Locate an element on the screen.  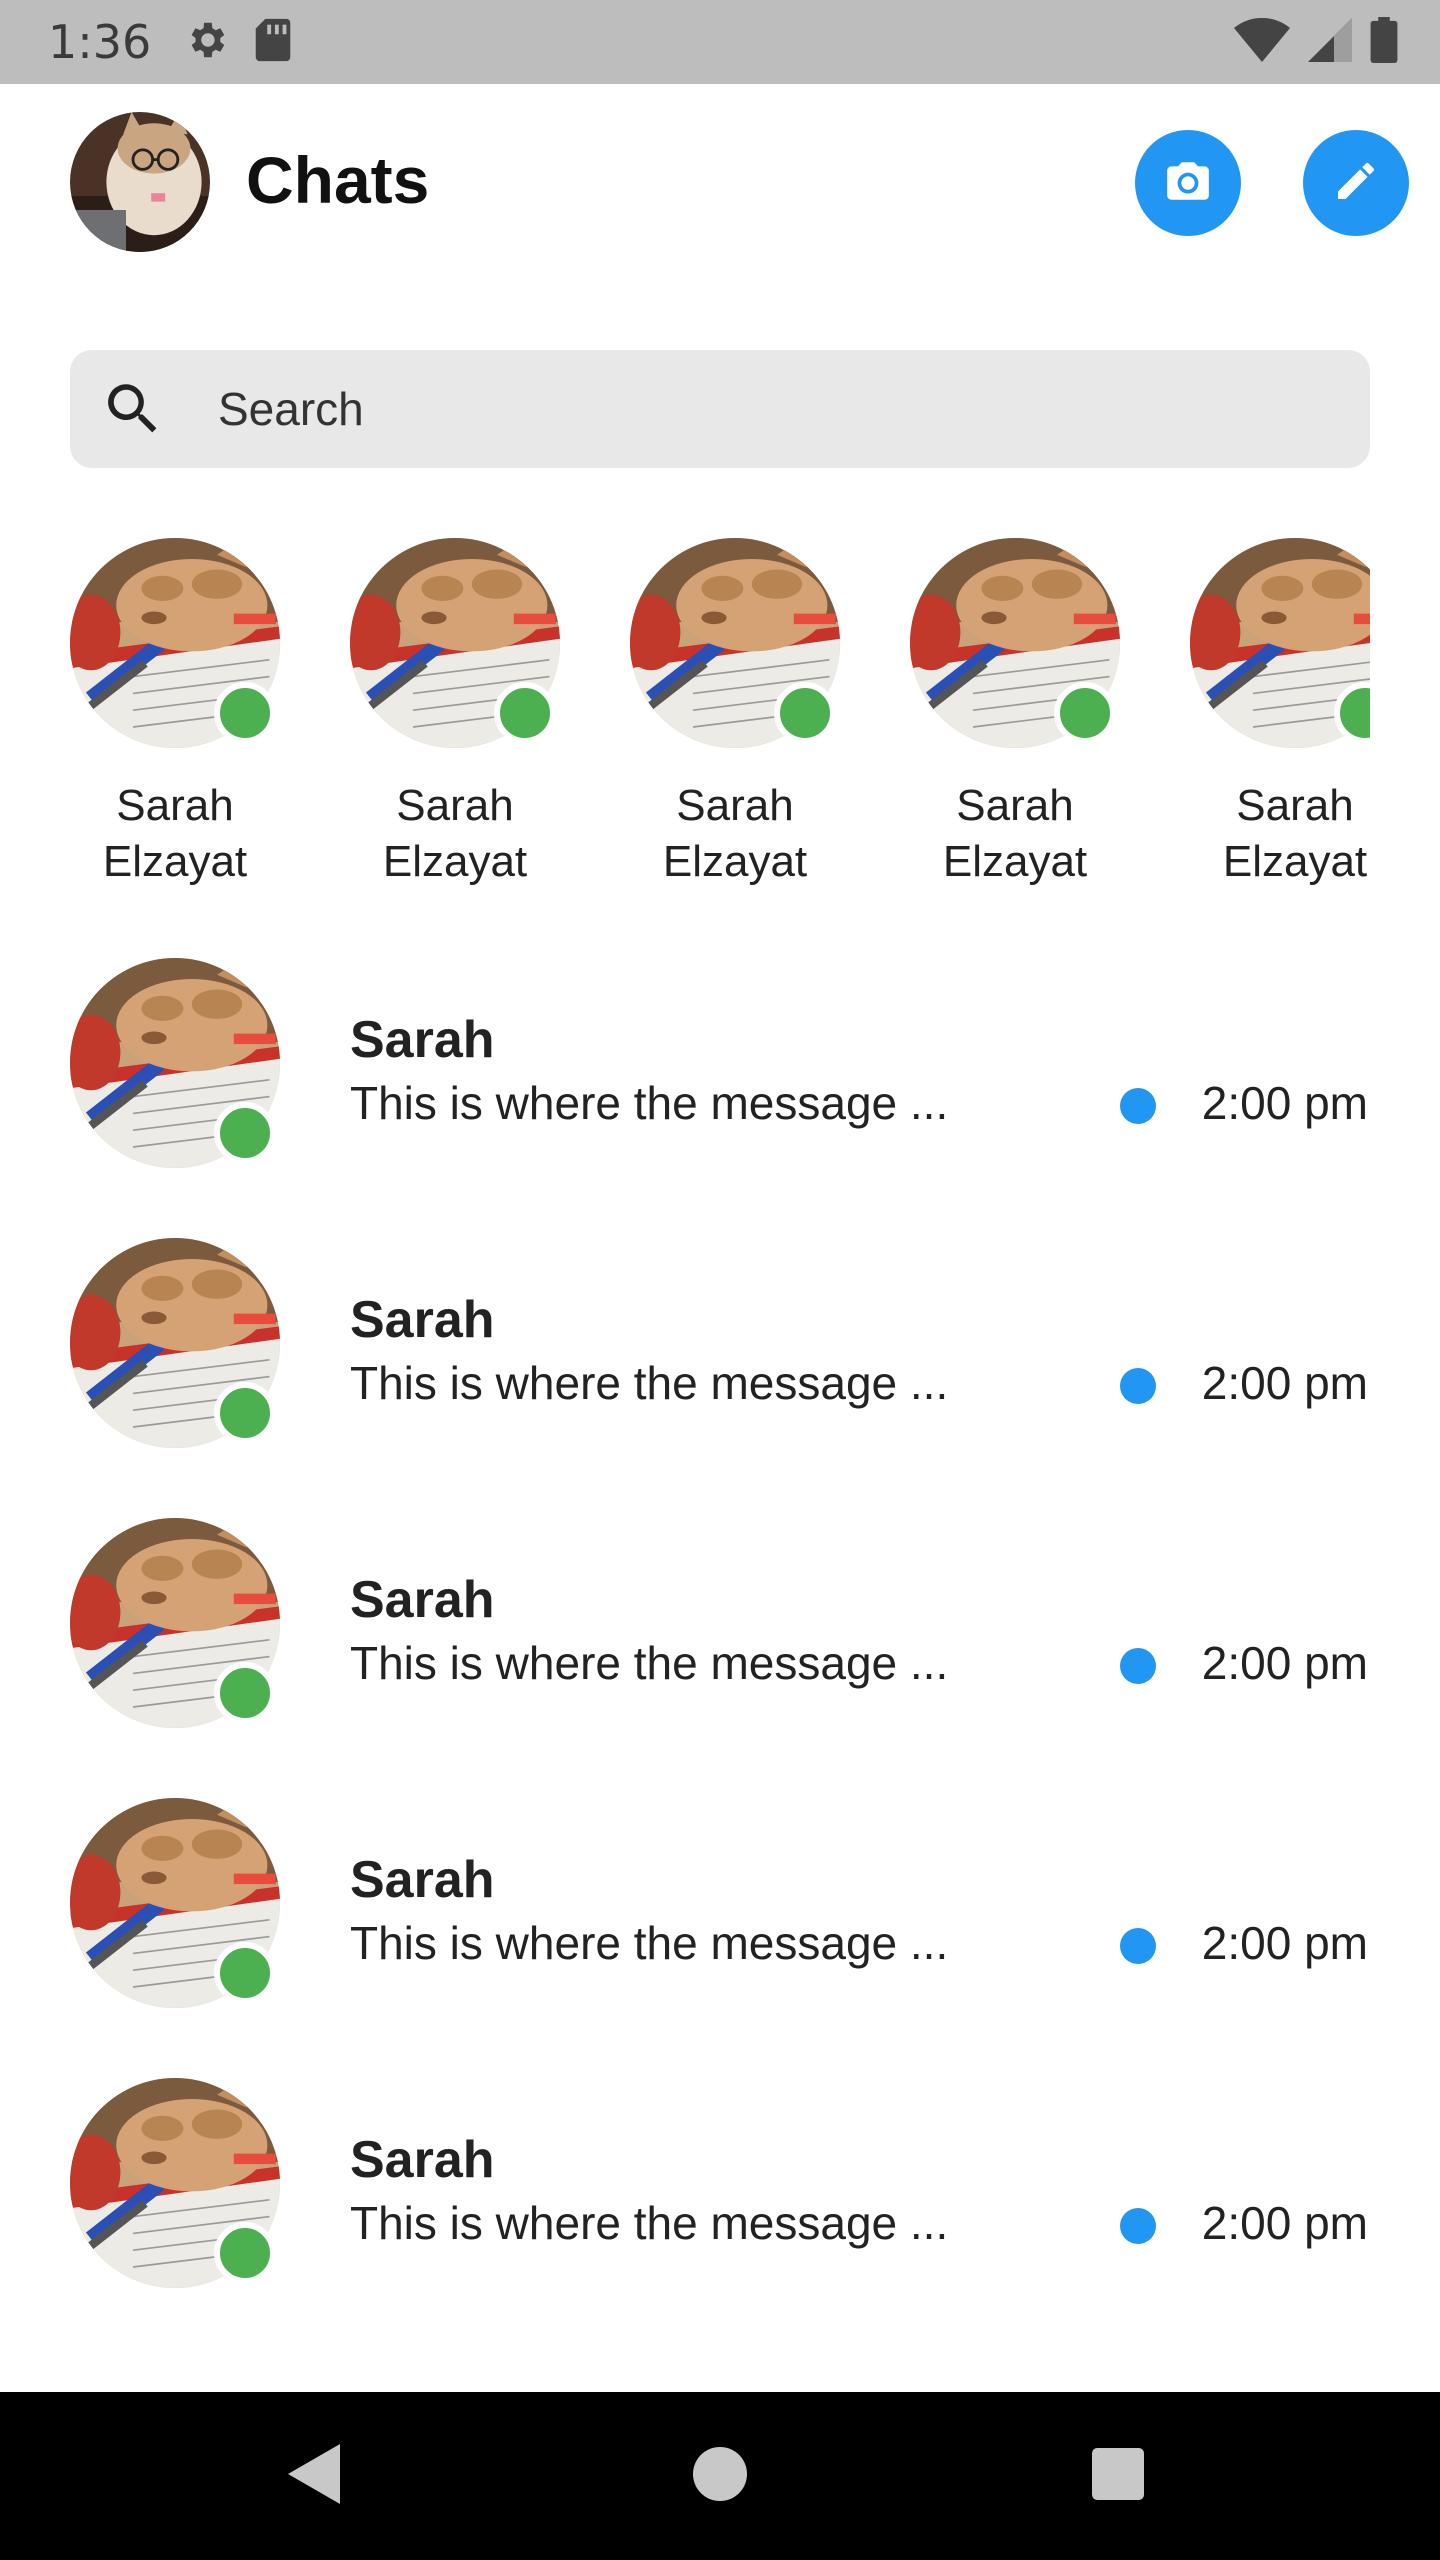
recents-button is located at coordinates (1118, 2476).